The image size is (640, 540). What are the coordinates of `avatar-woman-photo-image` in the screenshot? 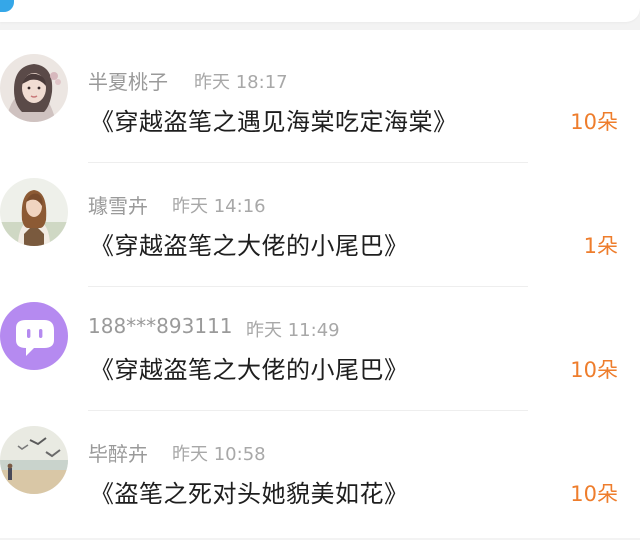 It's located at (34, 212).